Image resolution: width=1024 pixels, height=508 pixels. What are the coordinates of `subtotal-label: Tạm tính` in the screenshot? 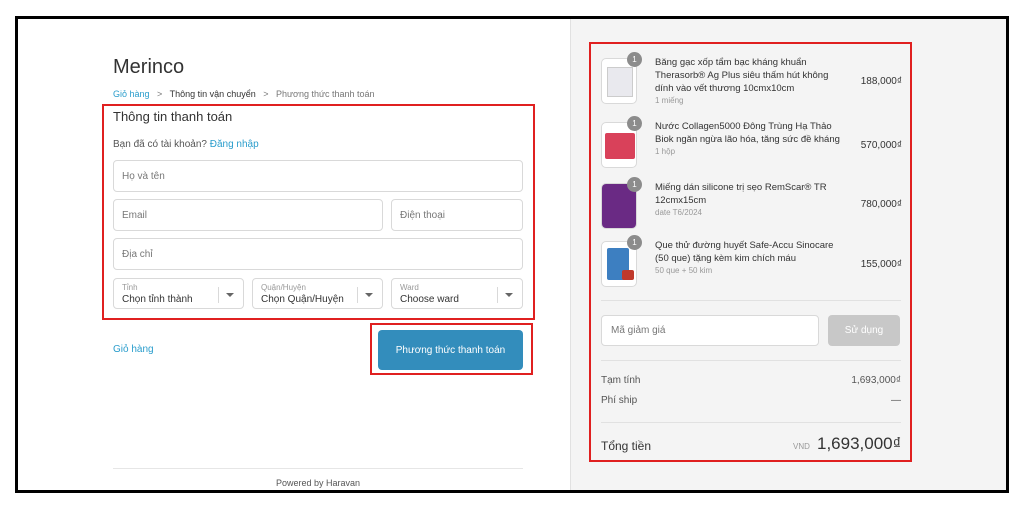 It's located at (621, 380).